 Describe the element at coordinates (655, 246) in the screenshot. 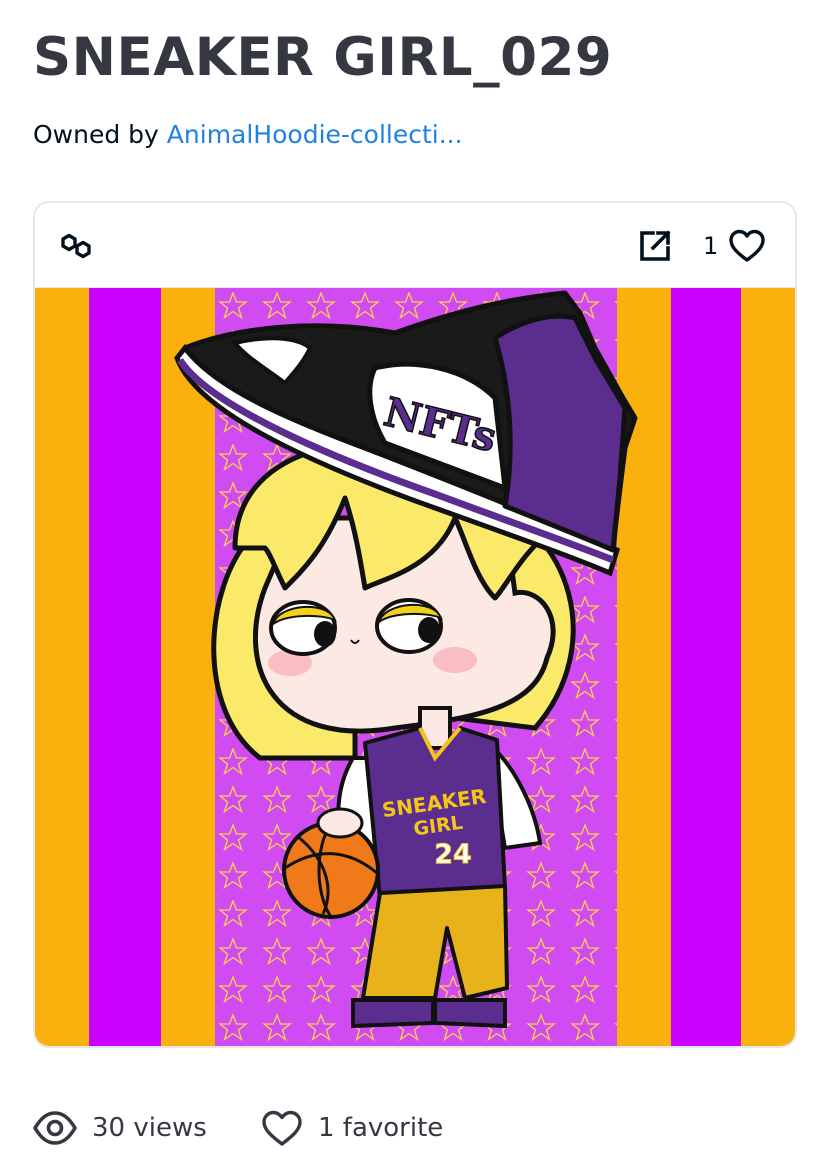

I see `external-link-icon` at that location.